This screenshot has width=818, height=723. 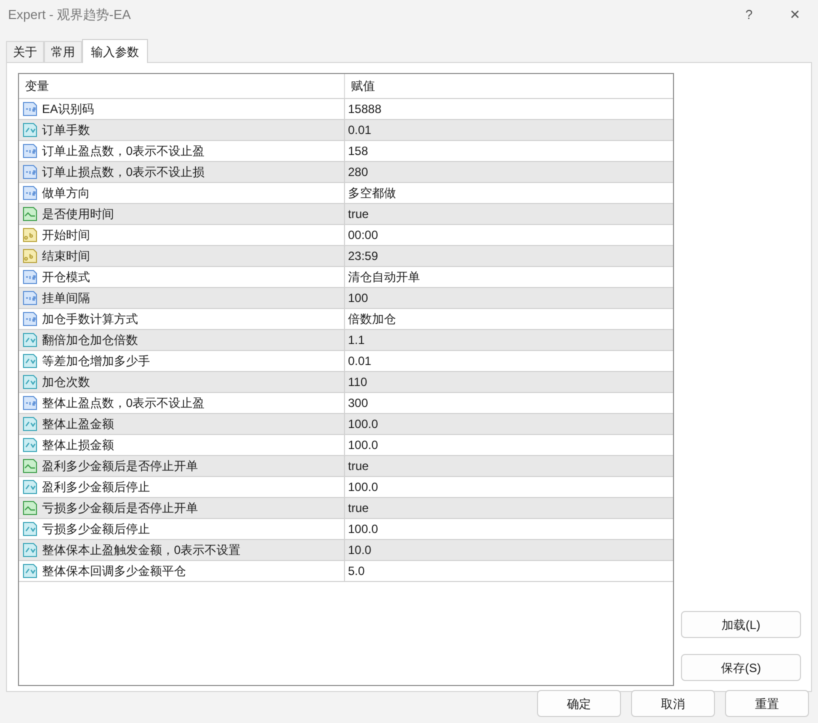 I want to click on value-cell: 多空都做, so click(x=372, y=193).